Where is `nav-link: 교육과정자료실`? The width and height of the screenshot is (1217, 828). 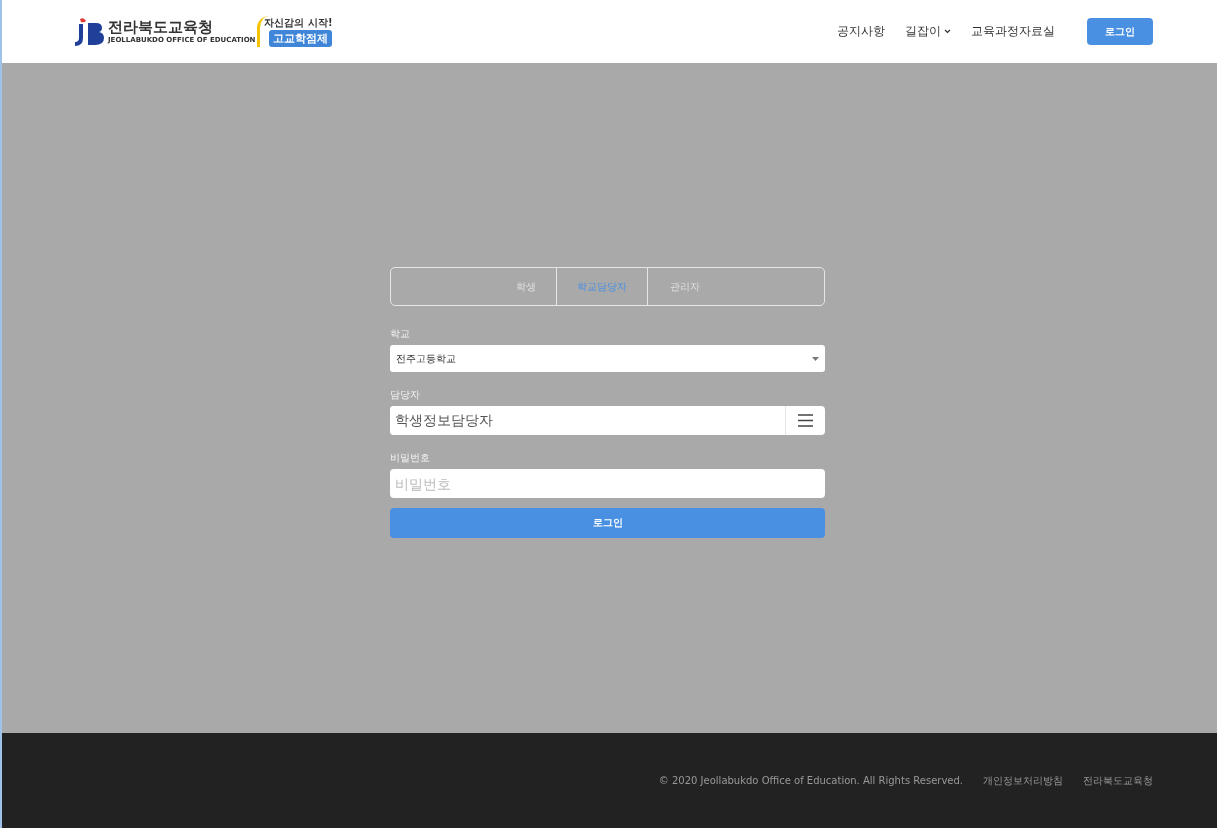 nav-link: 교육과정자료실 is located at coordinates (1013, 31).